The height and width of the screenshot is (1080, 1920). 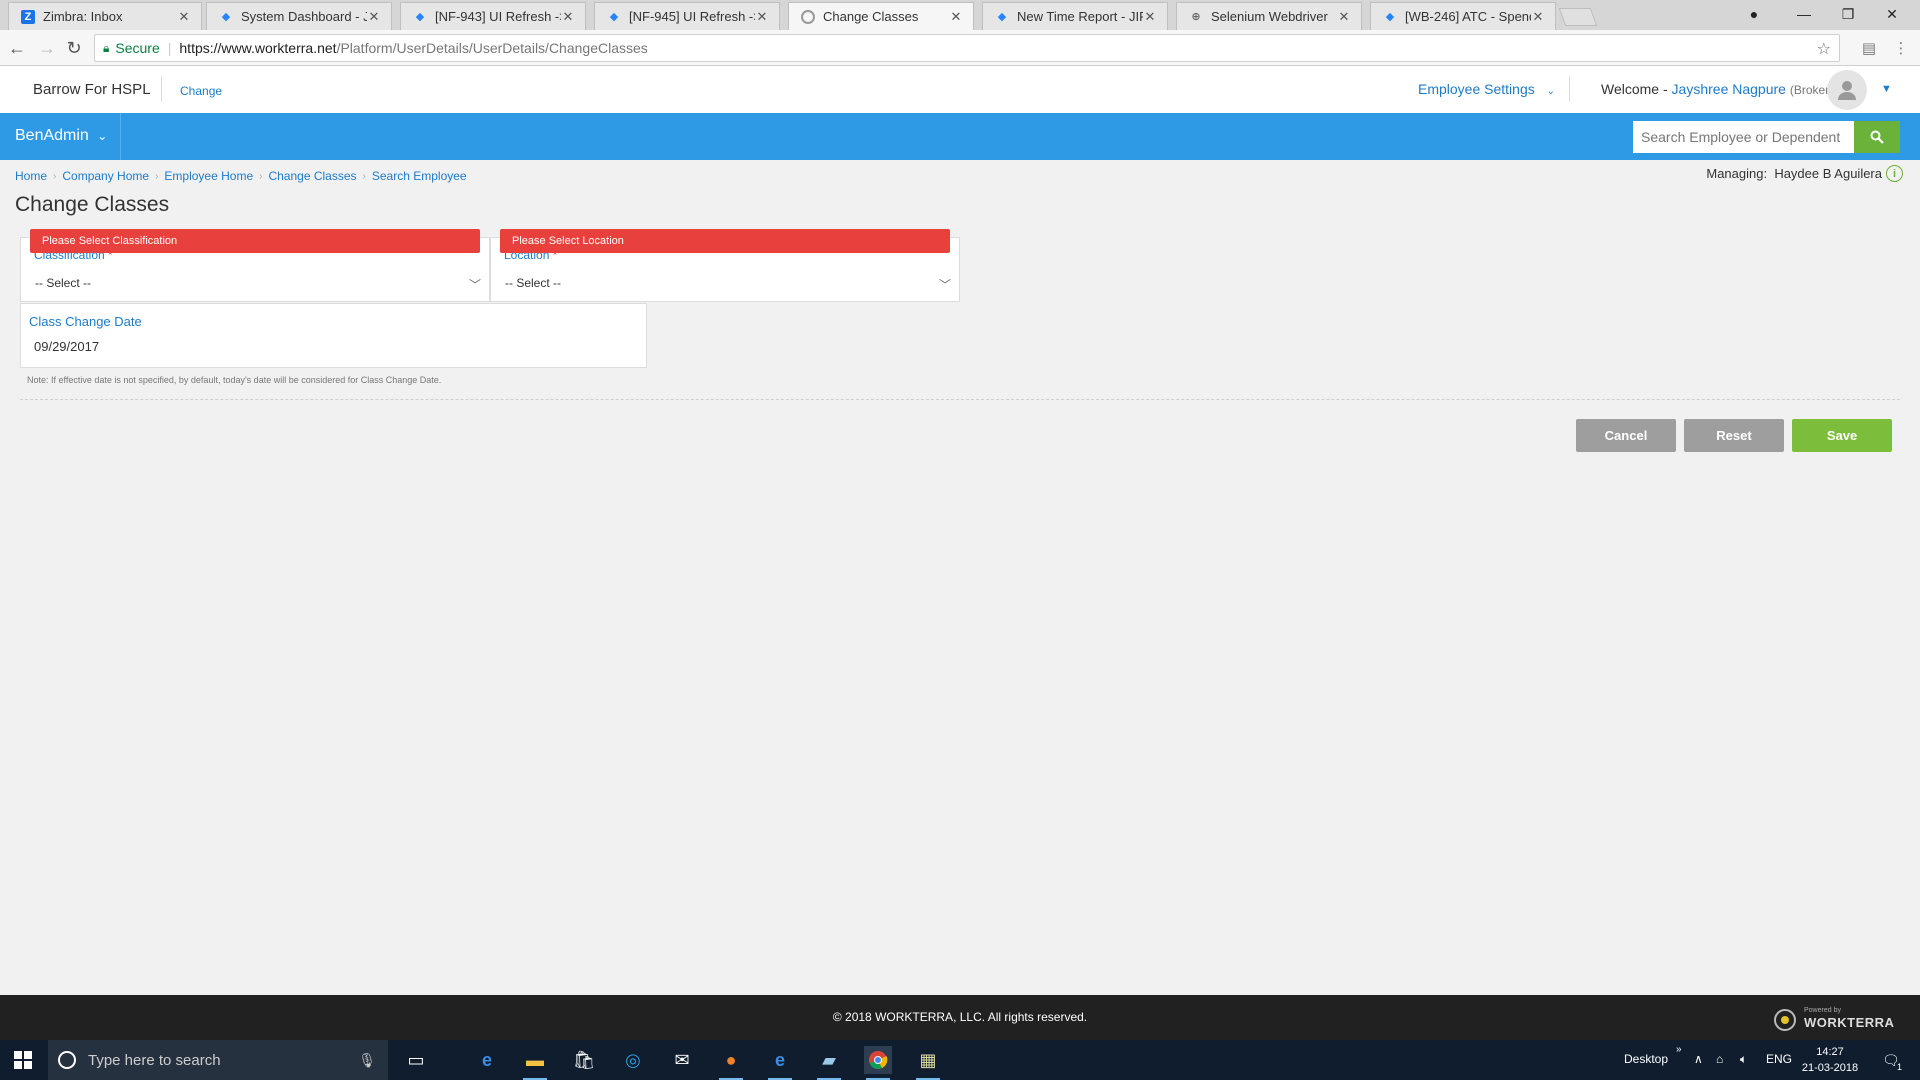 What do you see at coordinates (1486, 89) in the screenshot?
I see `employee-settings-dropdown: Employee Settings ⌄` at bounding box center [1486, 89].